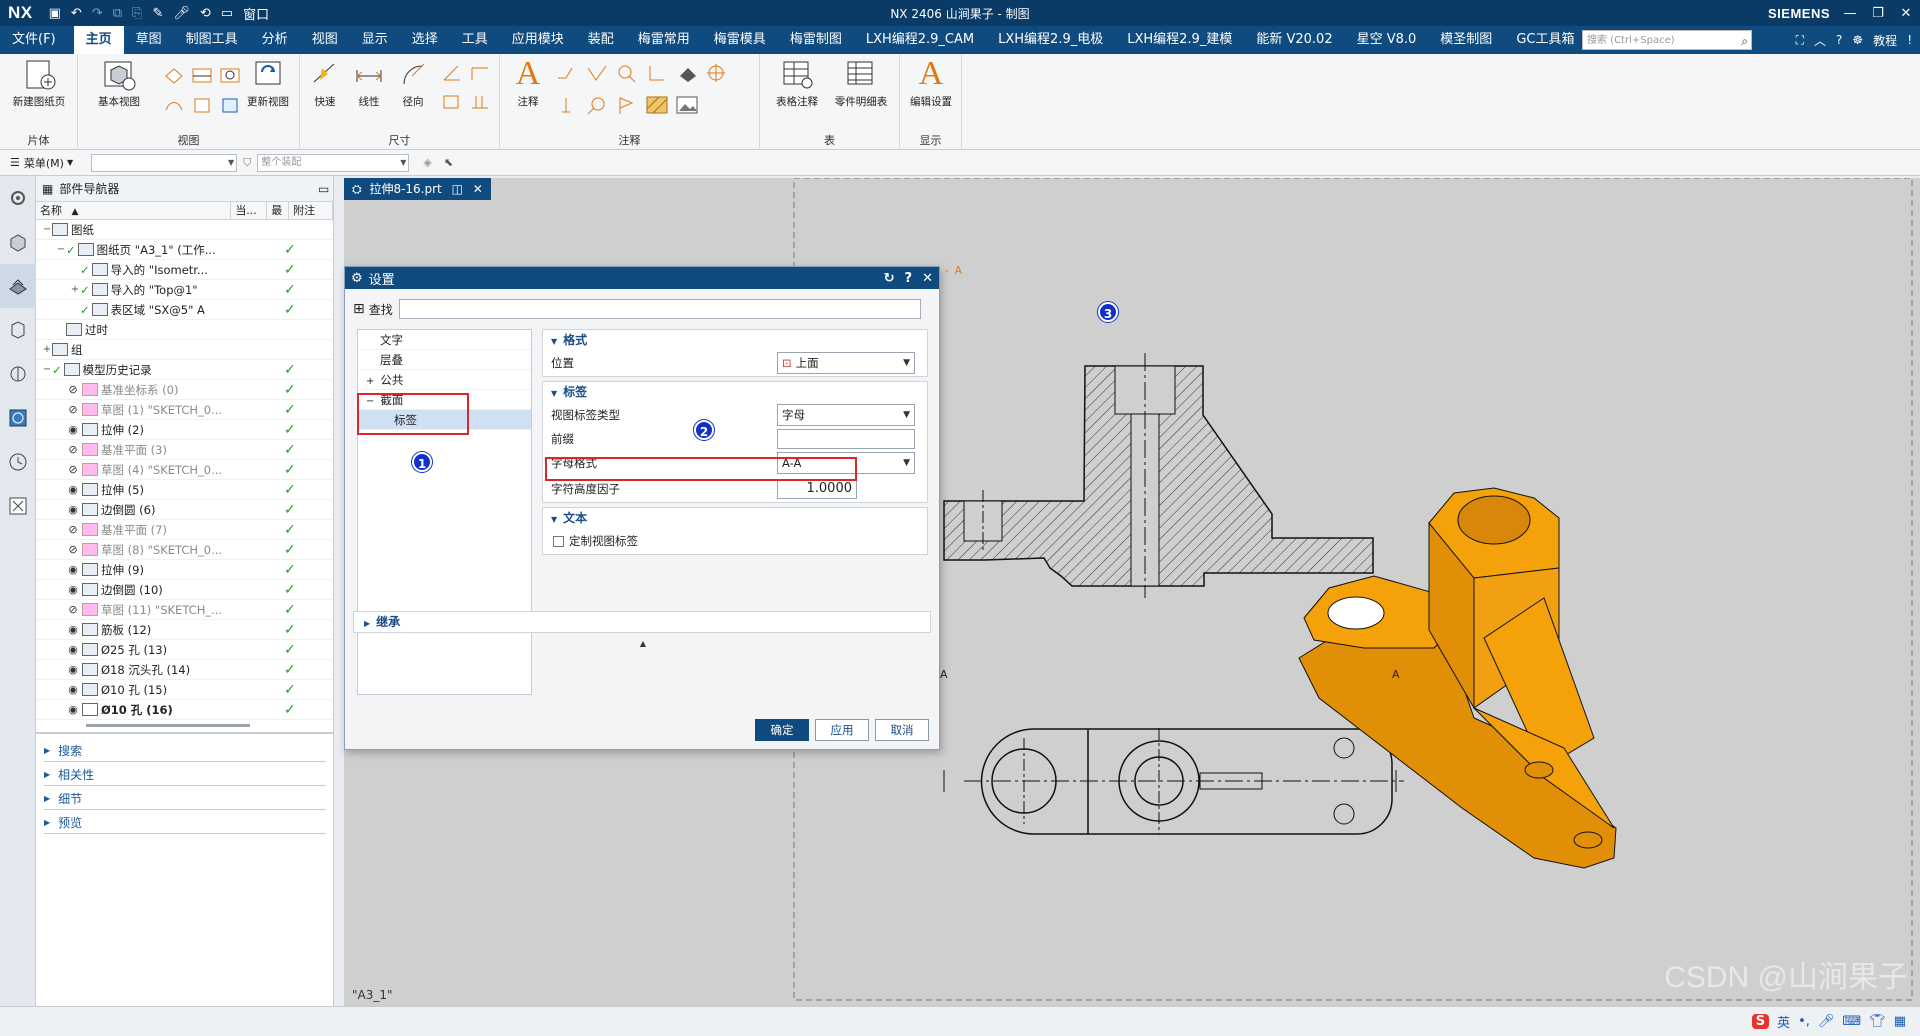 This screenshot has height=1036, width=1920. I want to click on navigator-row: ◉ Ø25 孔 (13) ✓, so click(184, 650).